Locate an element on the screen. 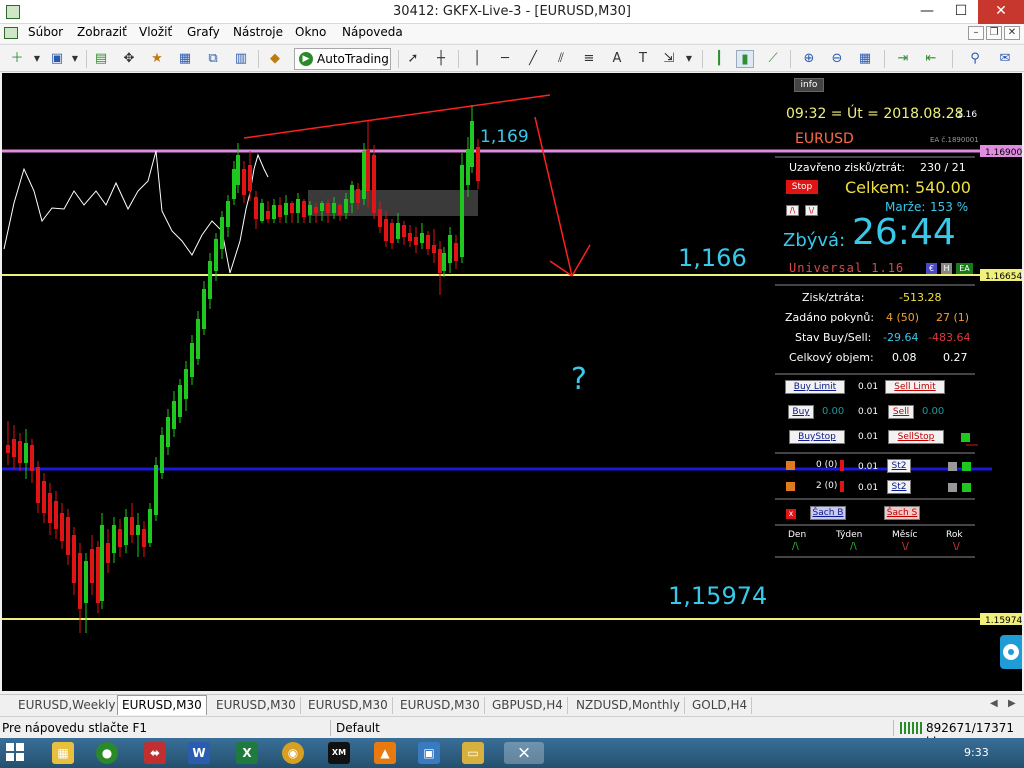 Image resolution: width=1024 pixels, height=768 pixels. sach-s-button: Šach S is located at coordinates (902, 513).